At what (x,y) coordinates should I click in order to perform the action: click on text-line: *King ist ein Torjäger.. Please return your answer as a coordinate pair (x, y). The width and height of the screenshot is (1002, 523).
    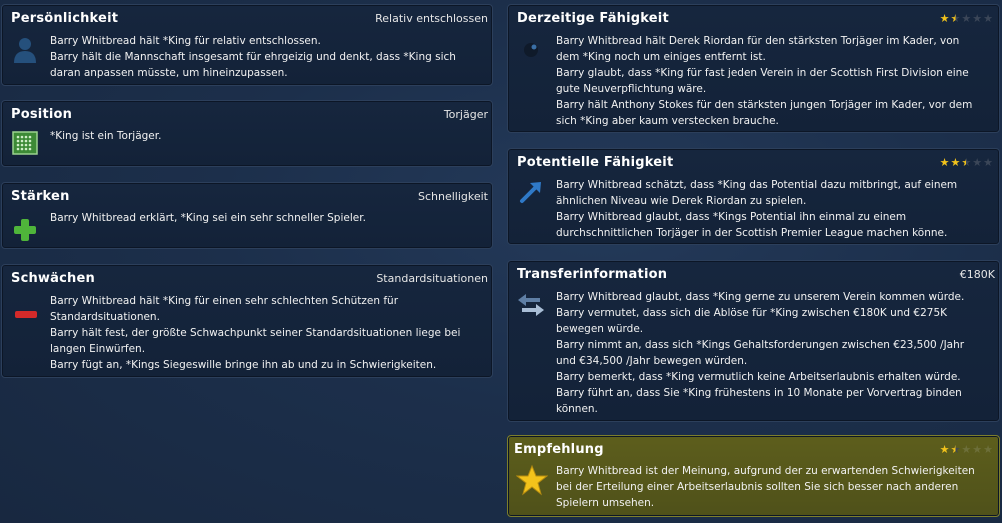
    Looking at the image, I should click on (106, 136).